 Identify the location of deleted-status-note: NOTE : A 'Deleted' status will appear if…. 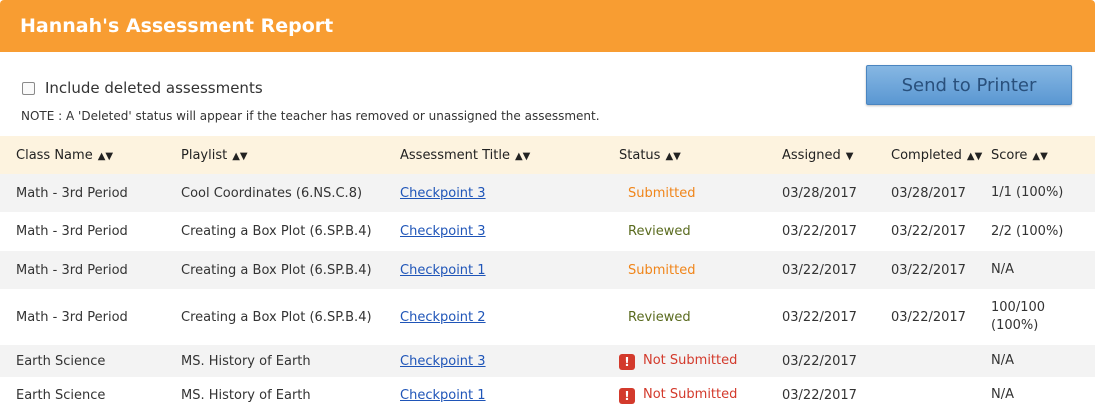
(310, 116).